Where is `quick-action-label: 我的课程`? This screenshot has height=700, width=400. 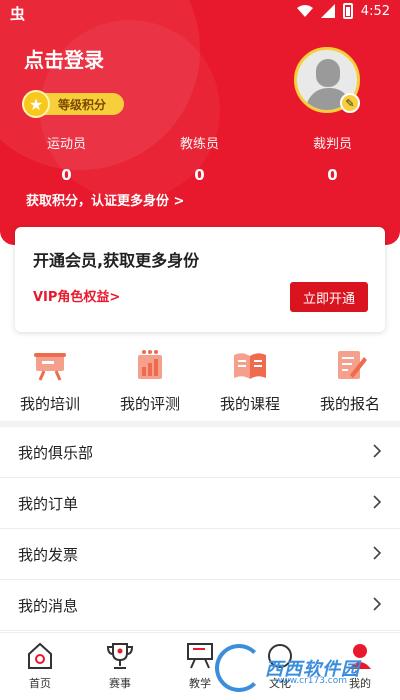 quick-action-label: 我的课程 is located at coordinates (249, 404).